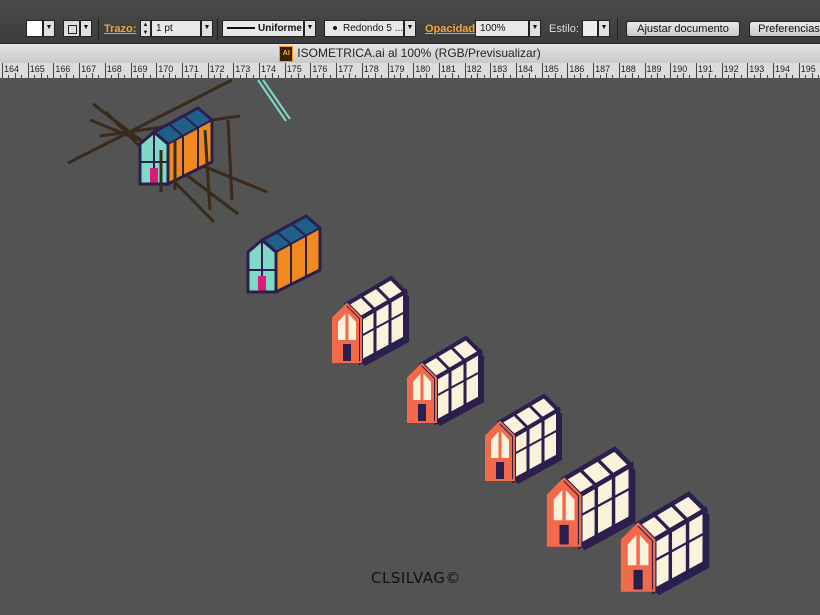  Describe the element at coordinates (535, 28) in the screenshot. I see `opacity-dropdown-arrow: ▼` at that location.